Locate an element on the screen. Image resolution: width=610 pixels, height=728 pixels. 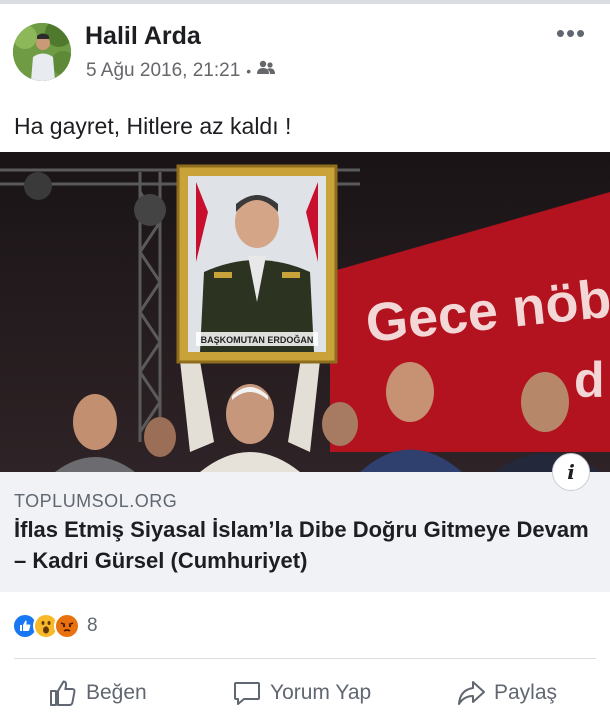
share-label: Paylaş is located at coordinates (526, 692).